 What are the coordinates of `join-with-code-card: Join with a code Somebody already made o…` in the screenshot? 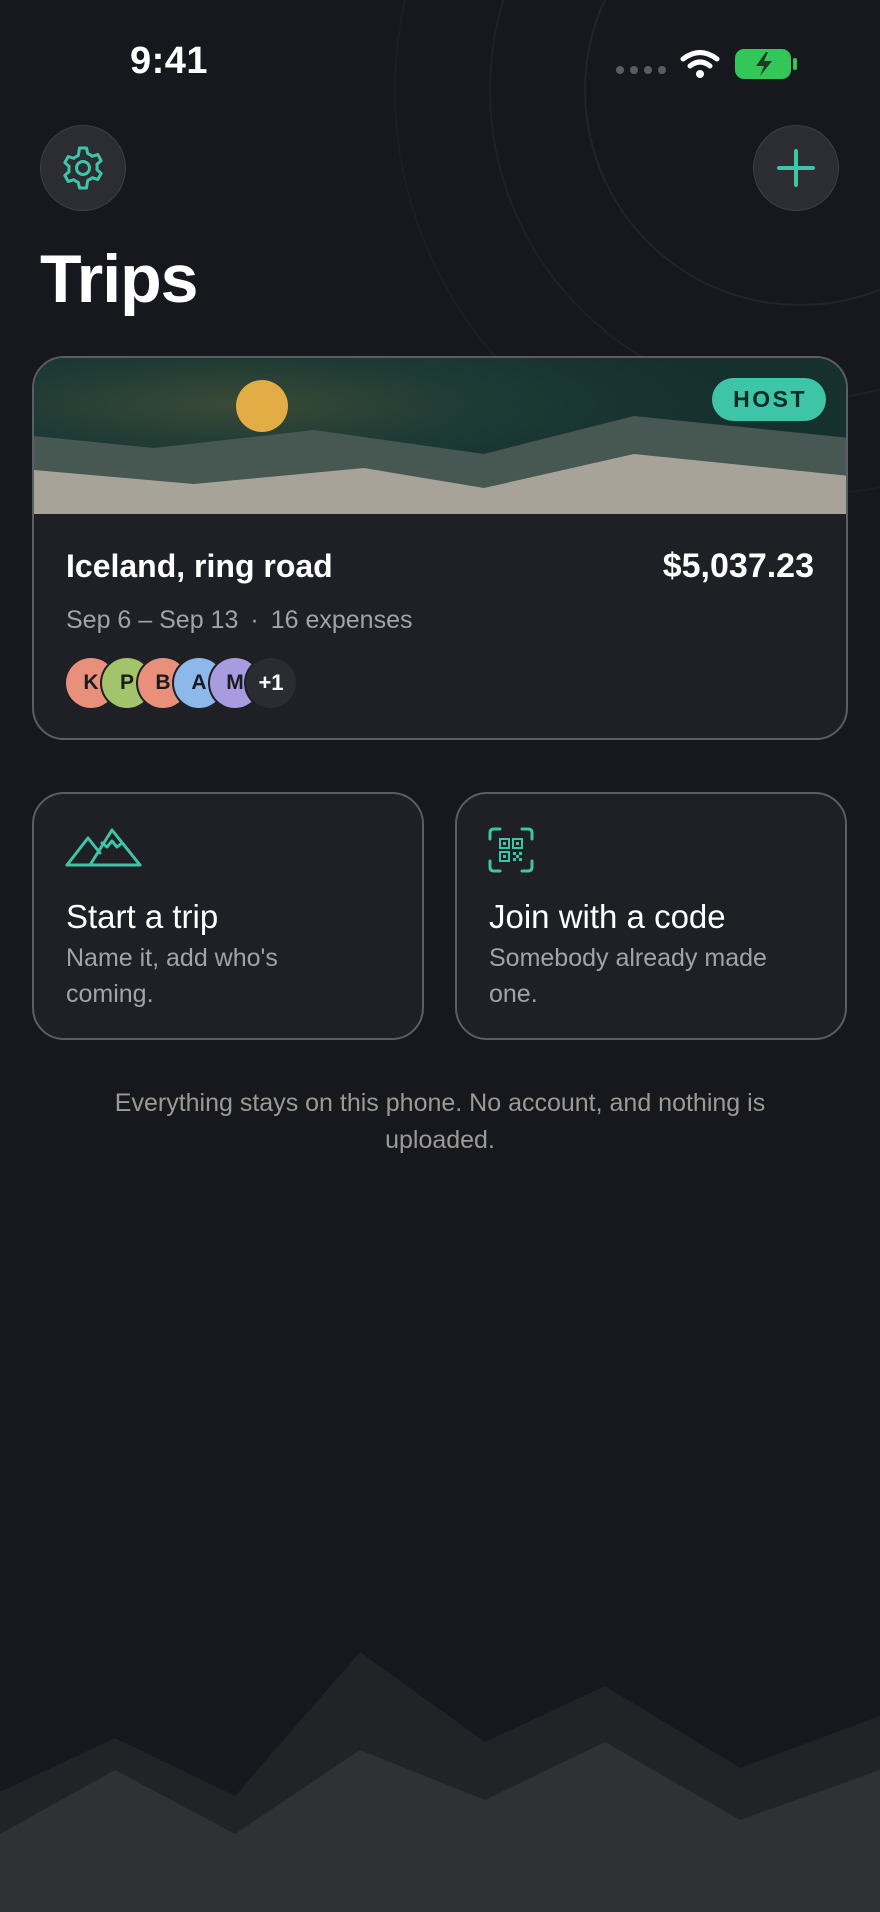 It's located at (651, 916).